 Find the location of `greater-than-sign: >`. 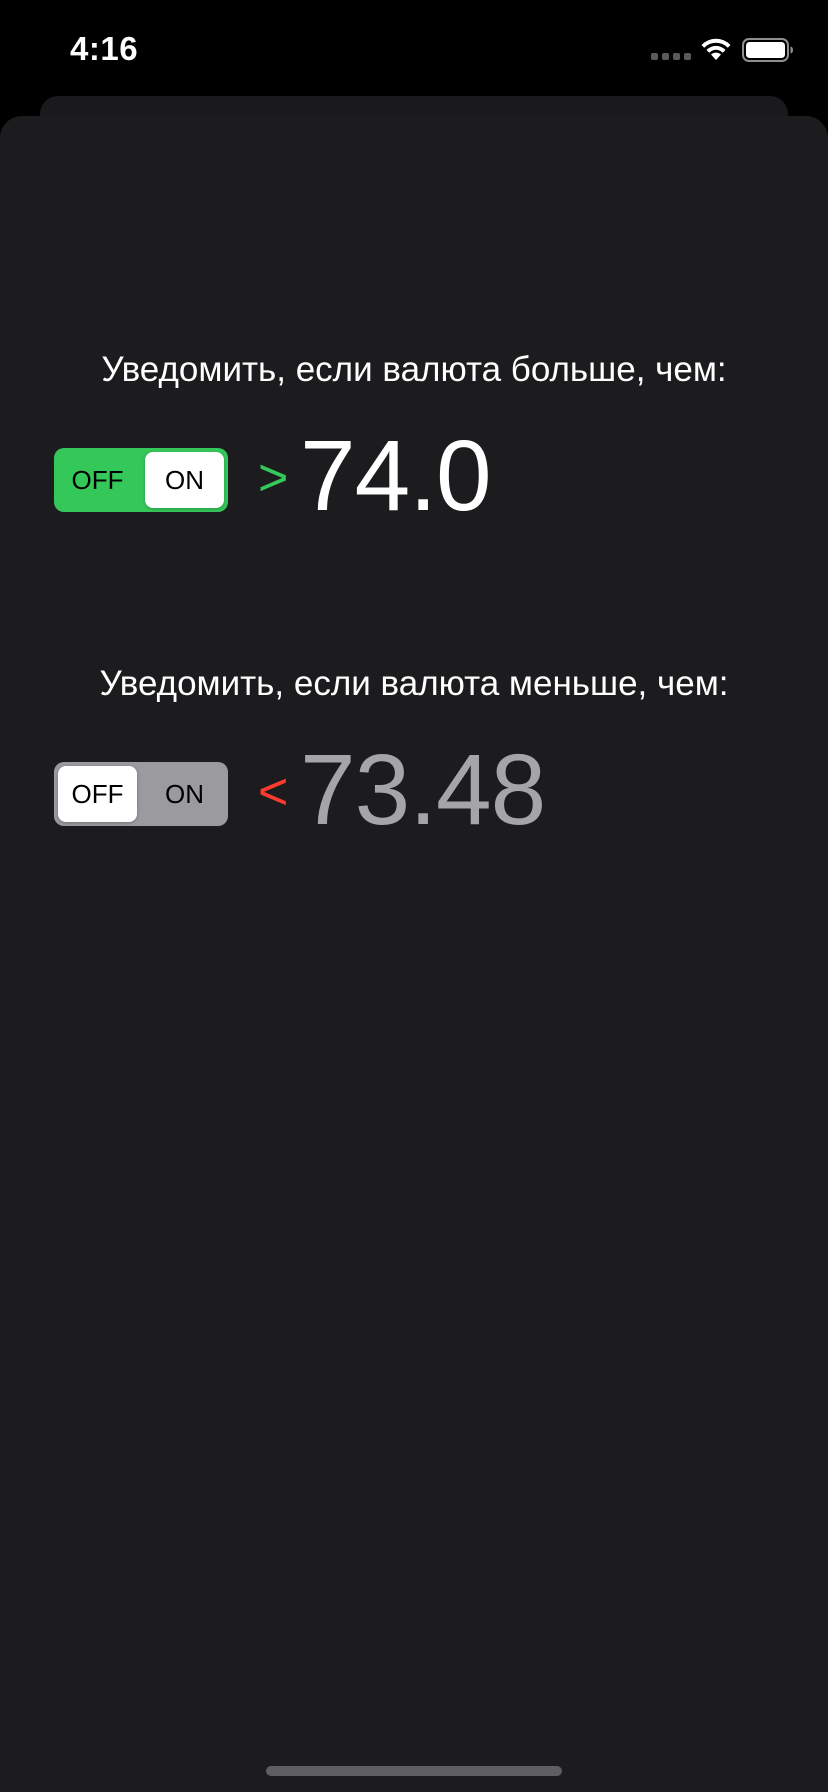

greater-than-sign: > is located at coordinates (273, 478).